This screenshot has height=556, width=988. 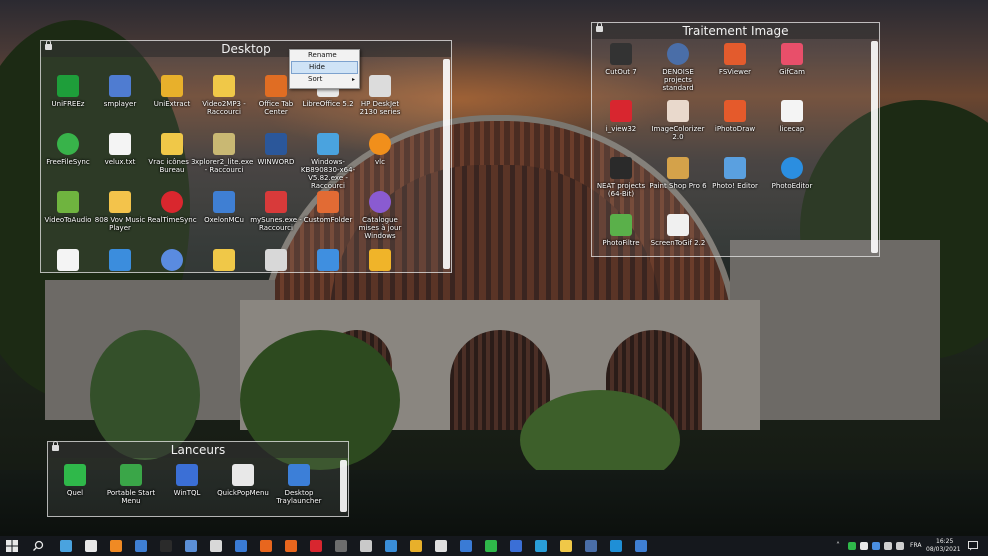 What do you see at coordinates (68, 91) in the screenshot?
I see `shortcut-item: UniFREEz` at bounding box center [68, 91].